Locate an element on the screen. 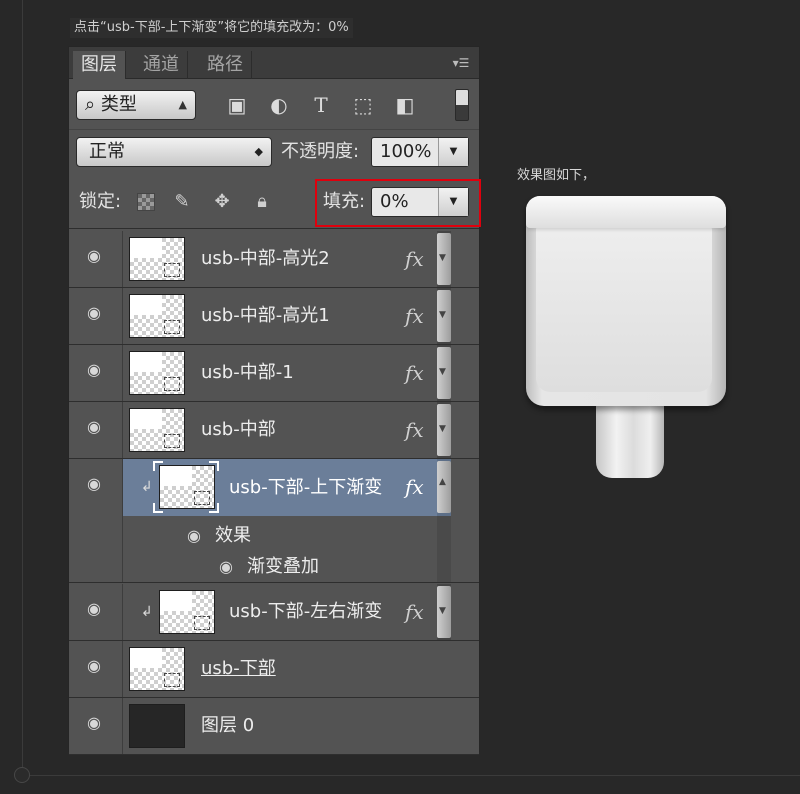 The width and height of the screenshot is (800, 794). blend-mode-select: 正常 ◆ is located at coordinates (174, 152).